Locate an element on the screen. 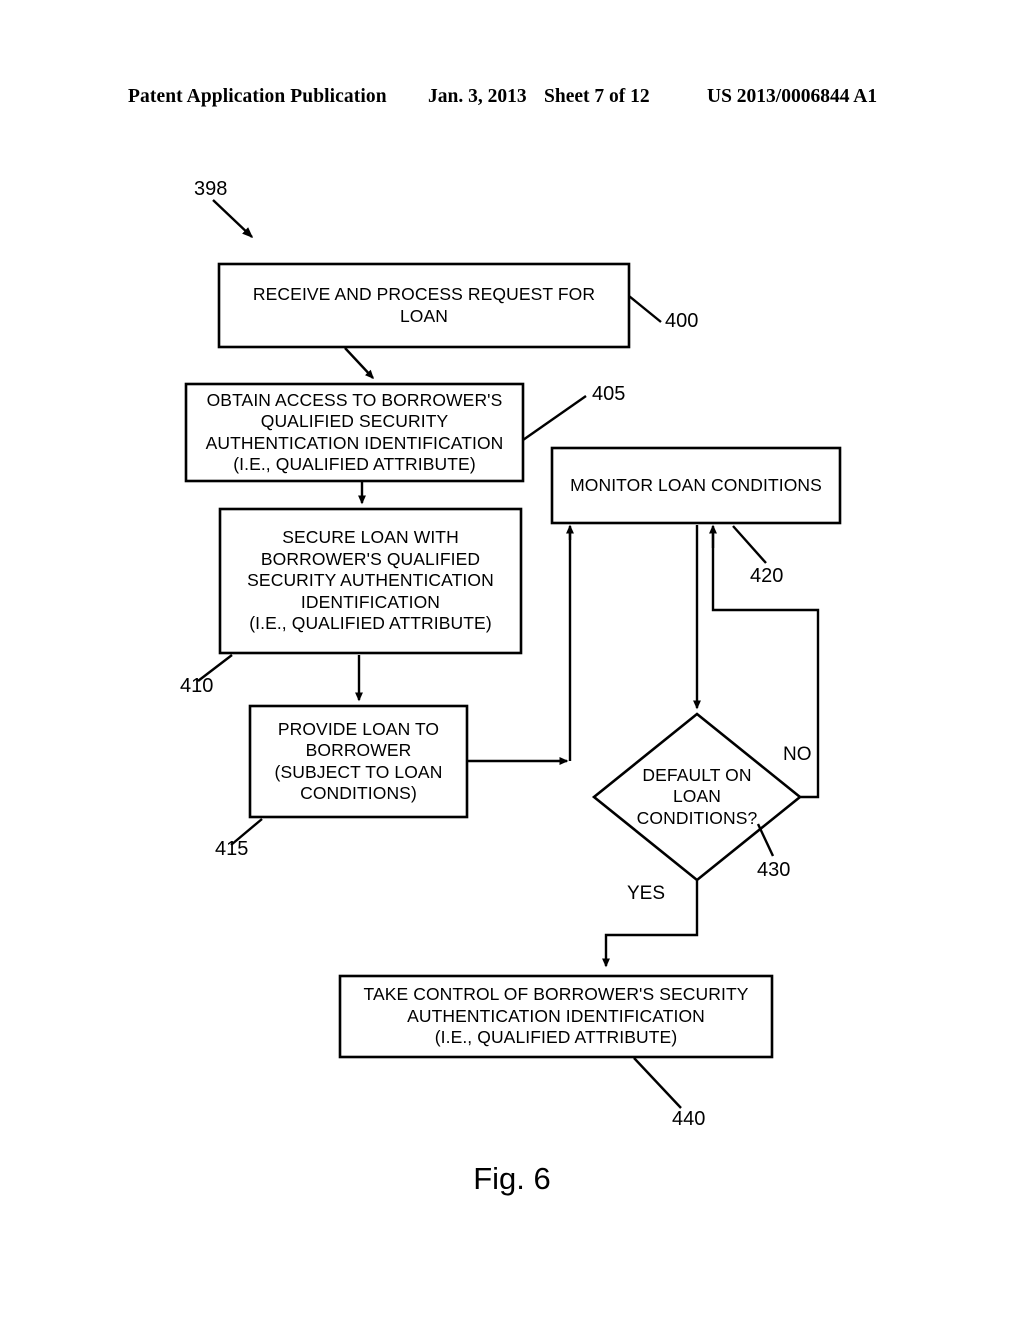 The width and height of the screenshot is (1024, 1320). reference-numeral-420: 420 is located at coordinates (767, 576).